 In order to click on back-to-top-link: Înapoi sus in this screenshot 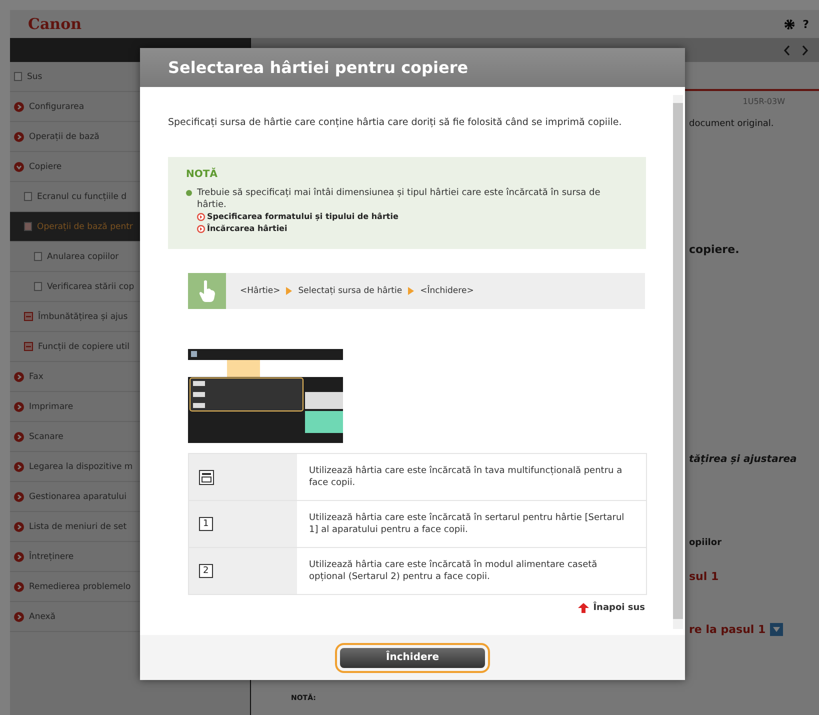, I will do `click(619, 608)`.